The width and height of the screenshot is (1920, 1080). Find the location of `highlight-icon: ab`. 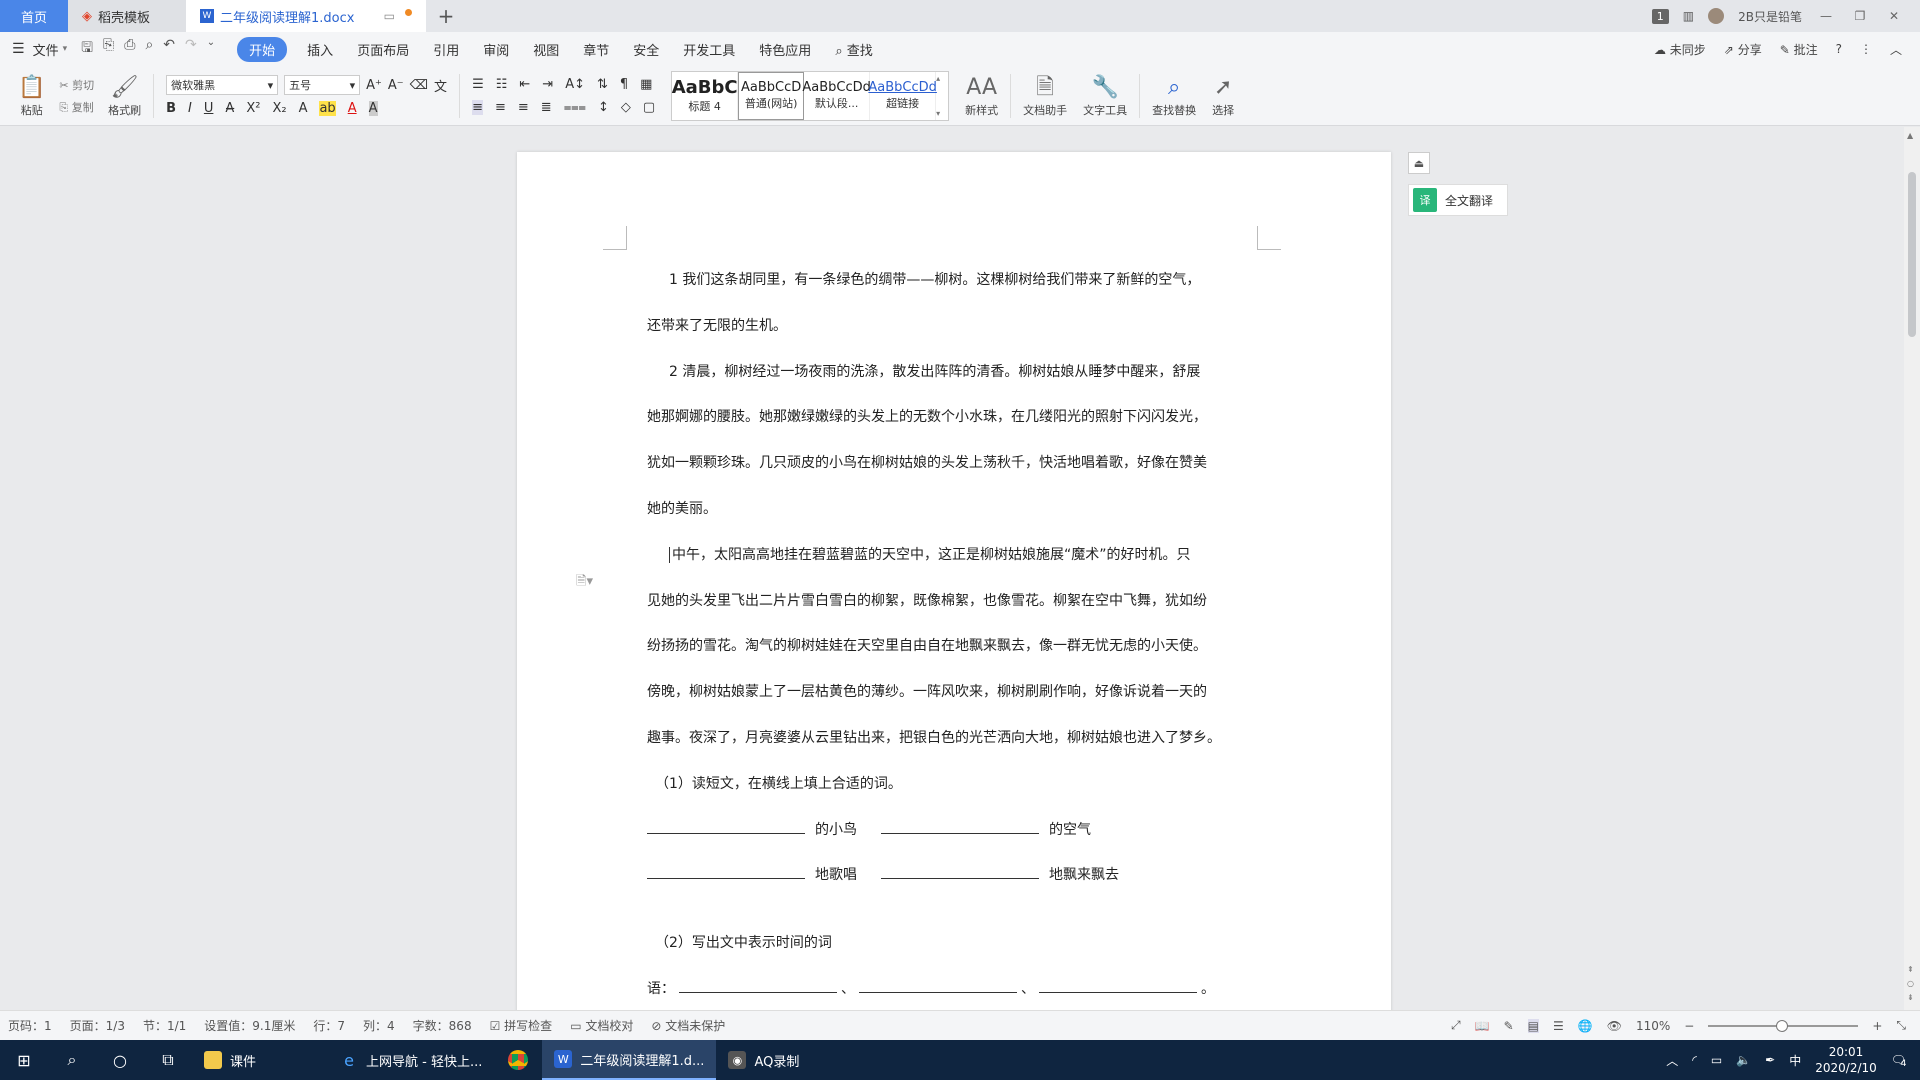

highlight-icon: ab is located at coordinates (327, 108).